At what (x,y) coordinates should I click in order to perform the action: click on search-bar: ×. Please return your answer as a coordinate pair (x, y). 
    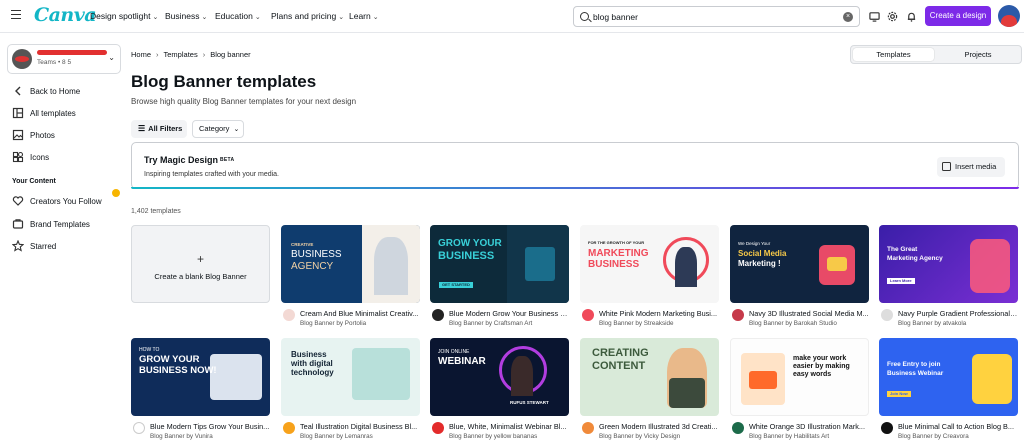
    Looking at the image, I should click on (716, 16).